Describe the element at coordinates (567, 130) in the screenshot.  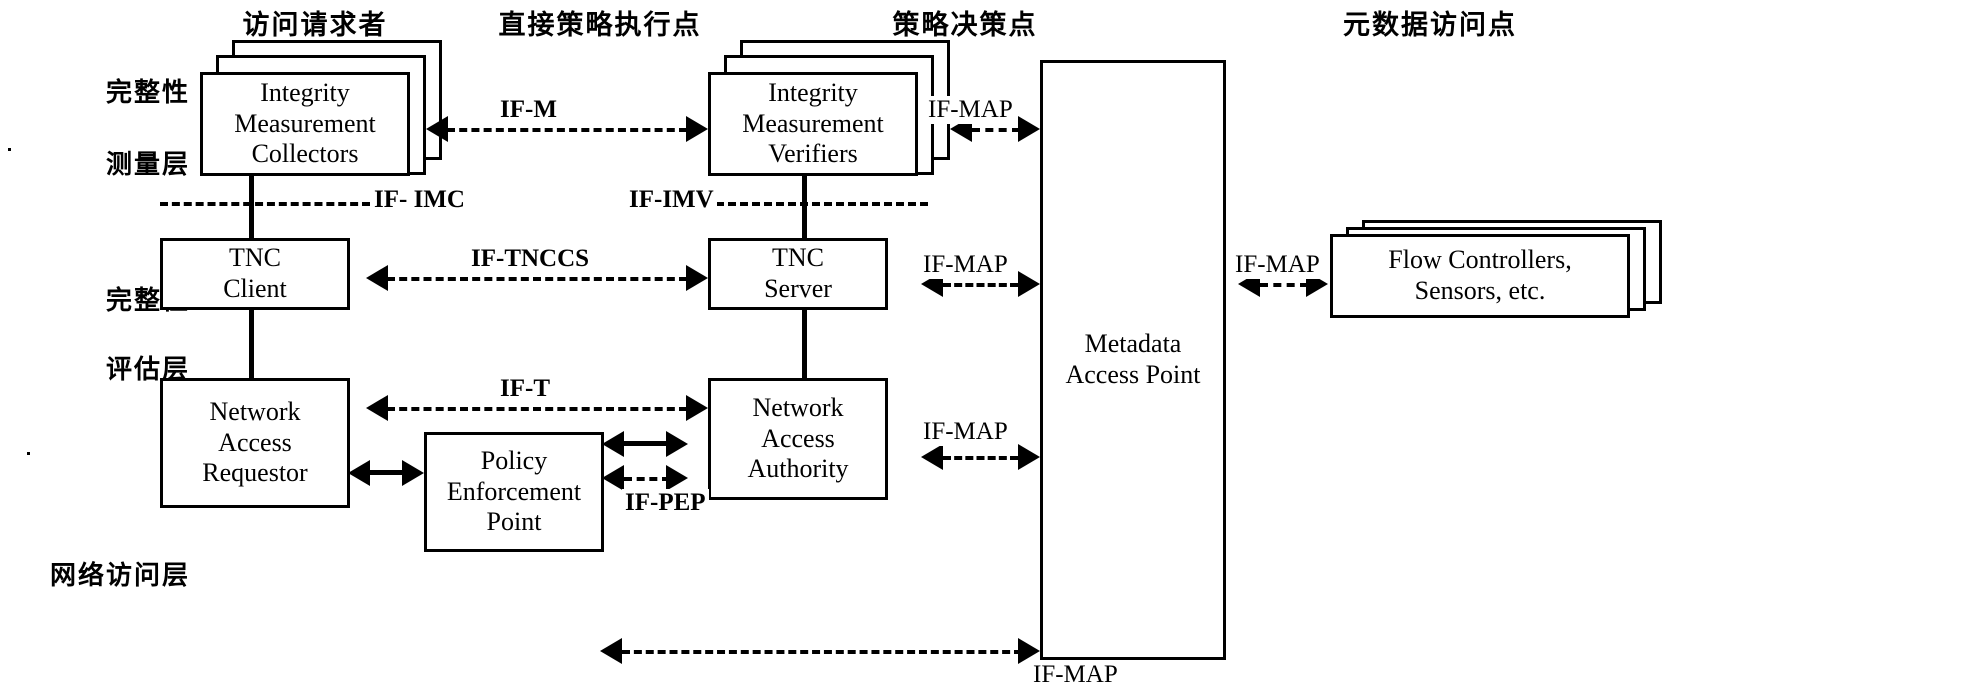
I see `if-m-connector-line` at that location.